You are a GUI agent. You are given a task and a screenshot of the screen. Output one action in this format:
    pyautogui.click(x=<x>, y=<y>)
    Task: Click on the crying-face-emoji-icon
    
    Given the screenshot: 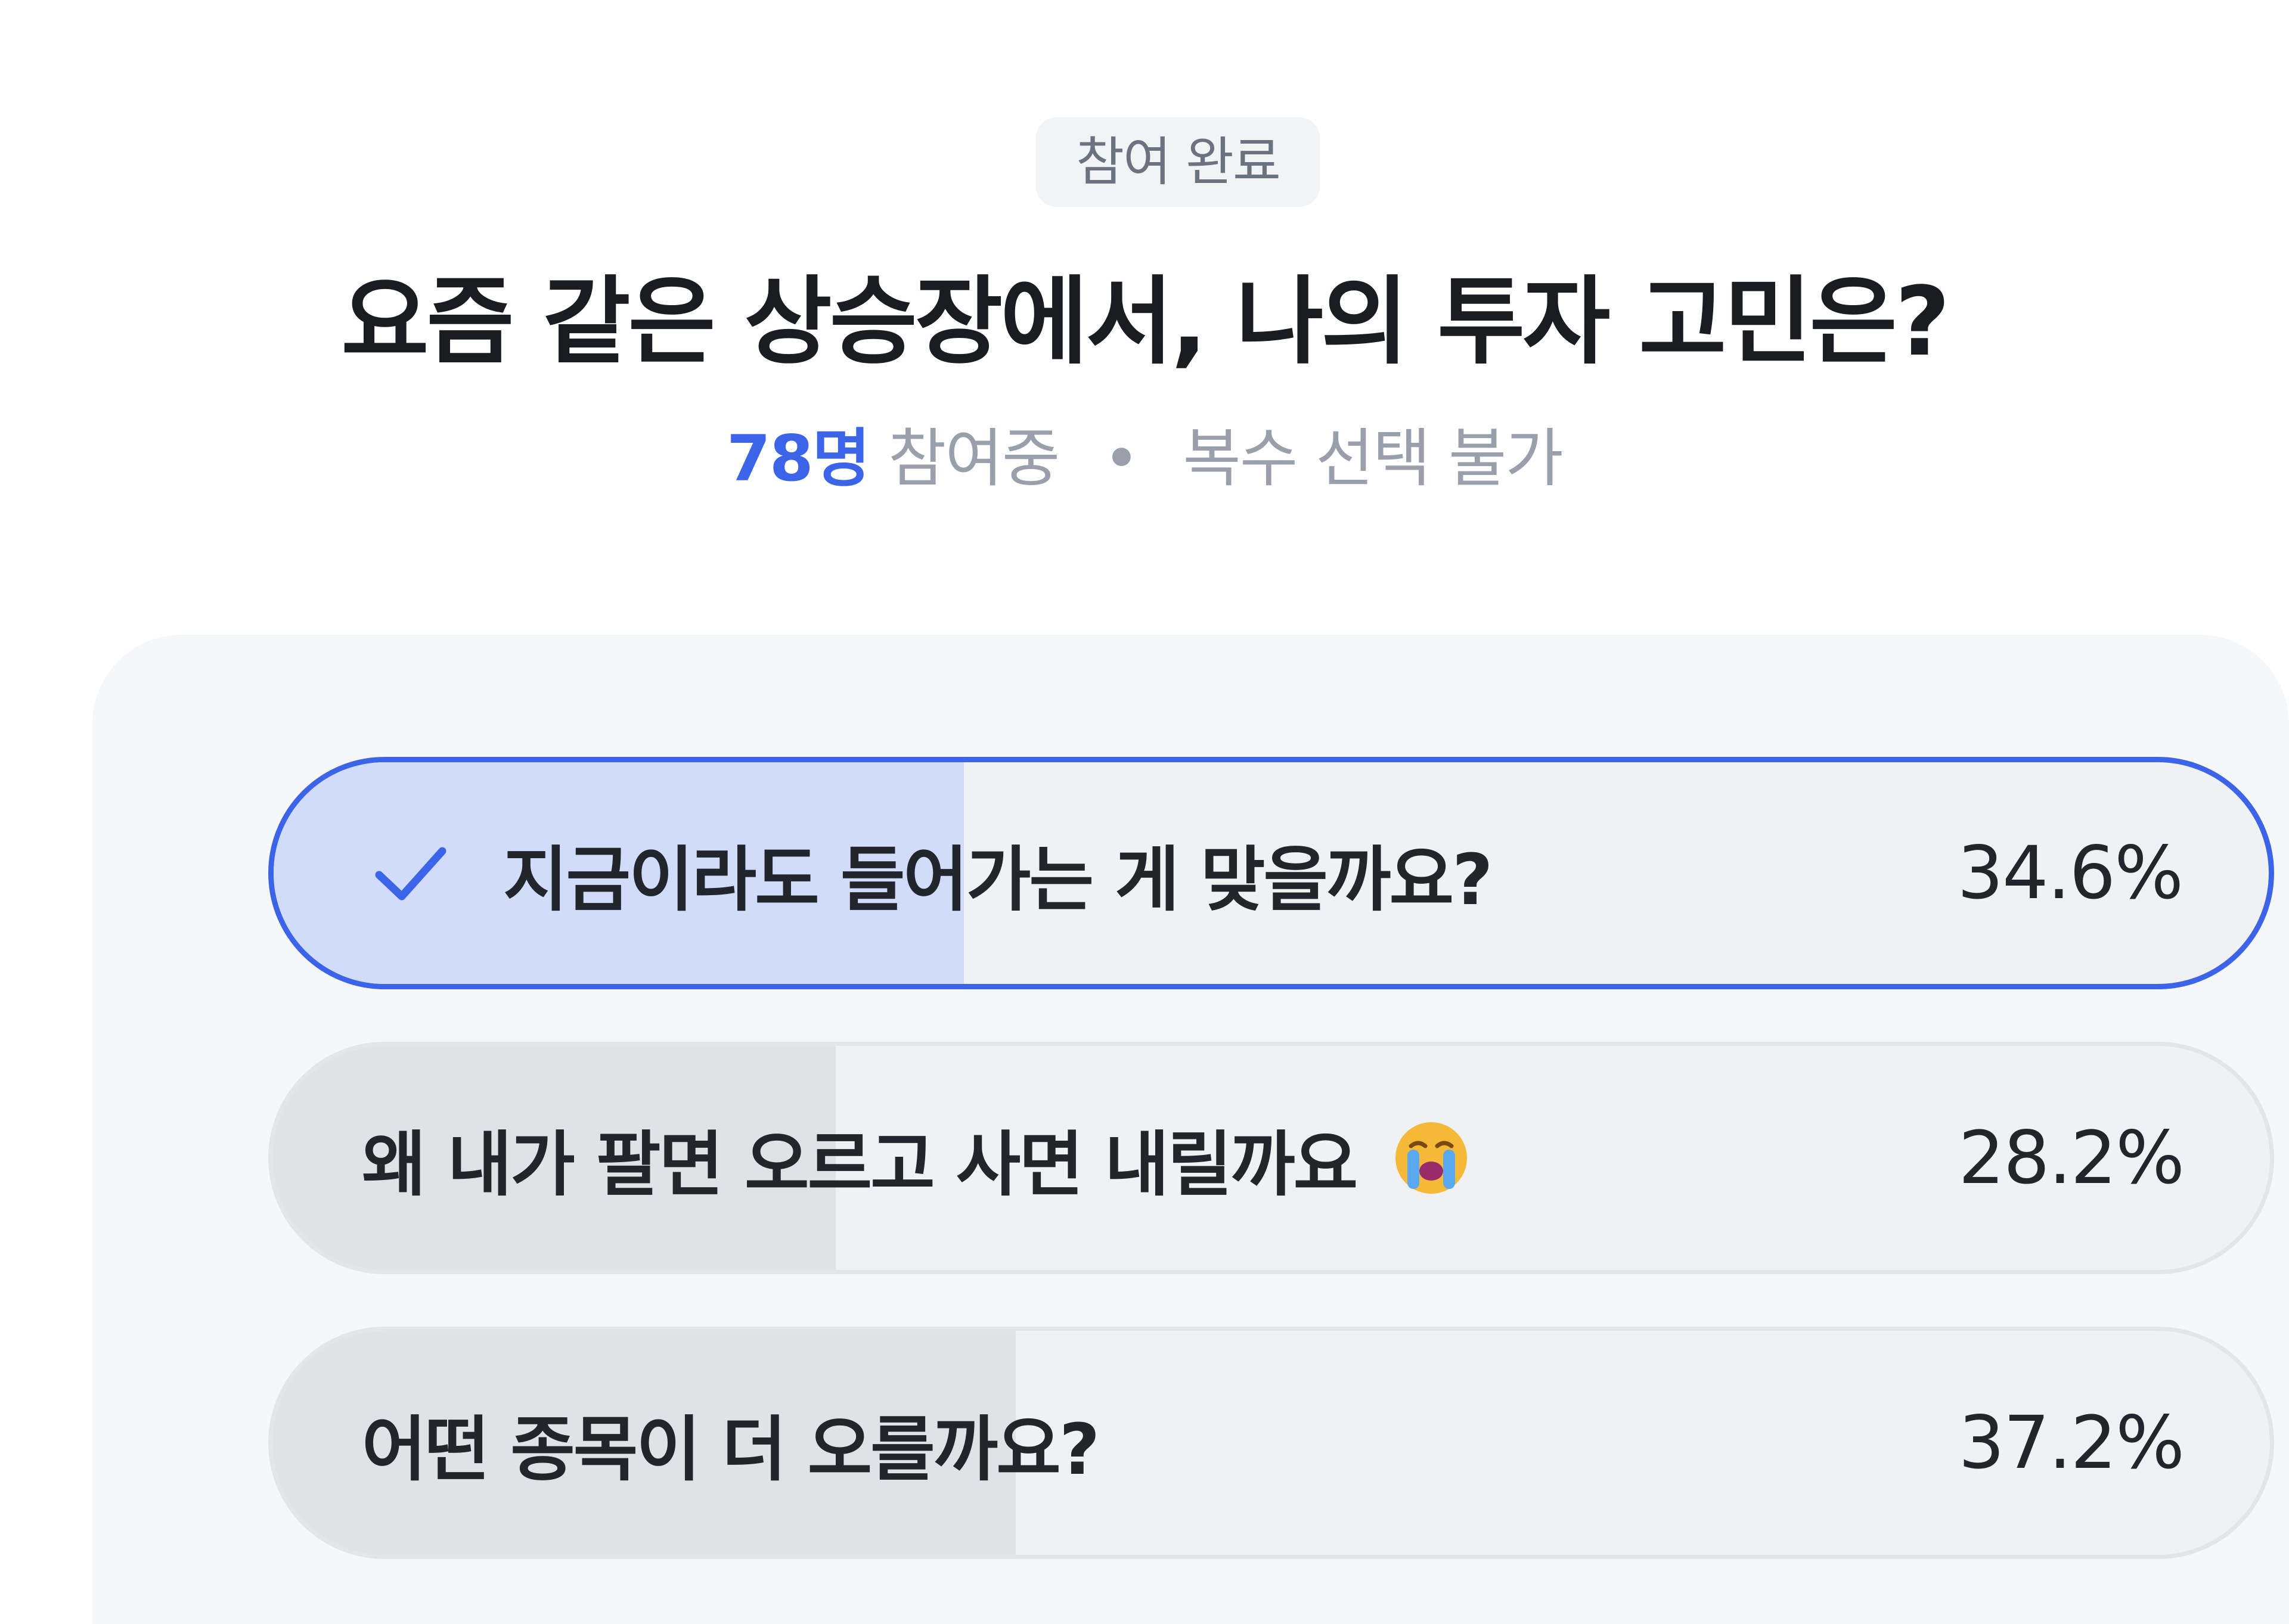 What is the action you would take?
    pyautogui.click(x=1431, y=1158)
    